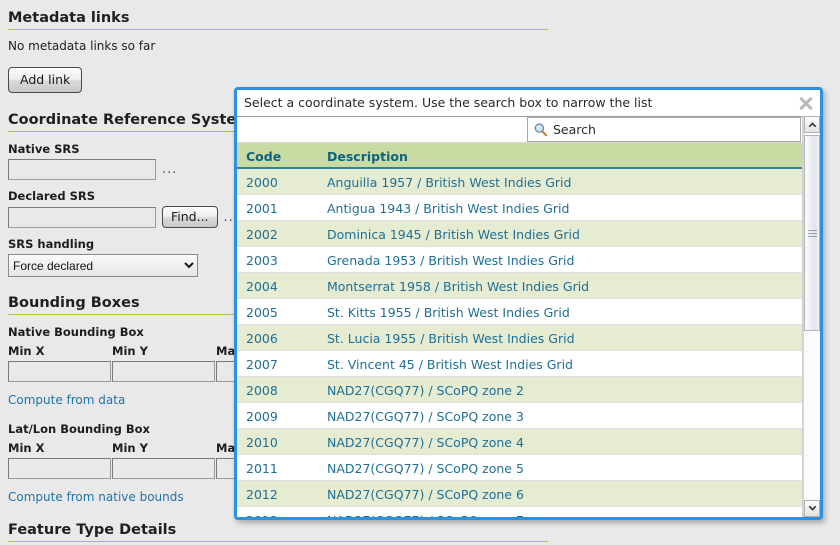 This screenshot has height=545, width=840. Describe the element at coordinates (82, 217) in the screenshot. I see `declared-srs-input` at that location.